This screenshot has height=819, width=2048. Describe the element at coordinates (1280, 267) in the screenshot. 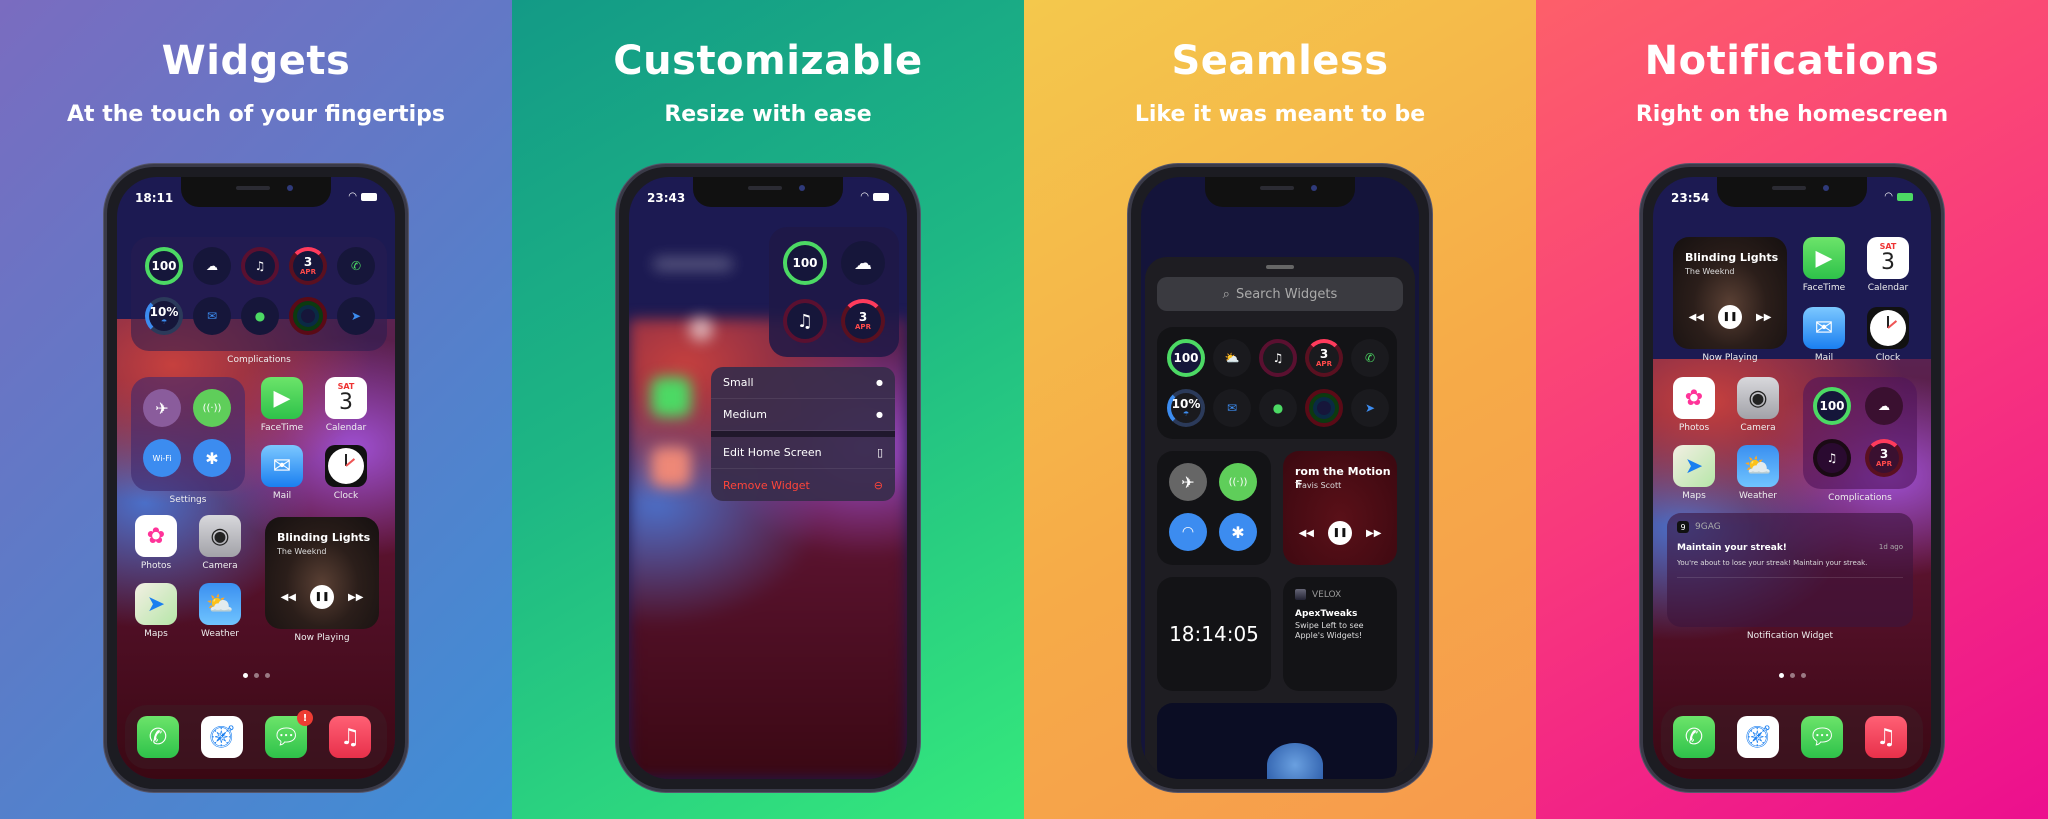

I see `sheet-grabber` at that location.